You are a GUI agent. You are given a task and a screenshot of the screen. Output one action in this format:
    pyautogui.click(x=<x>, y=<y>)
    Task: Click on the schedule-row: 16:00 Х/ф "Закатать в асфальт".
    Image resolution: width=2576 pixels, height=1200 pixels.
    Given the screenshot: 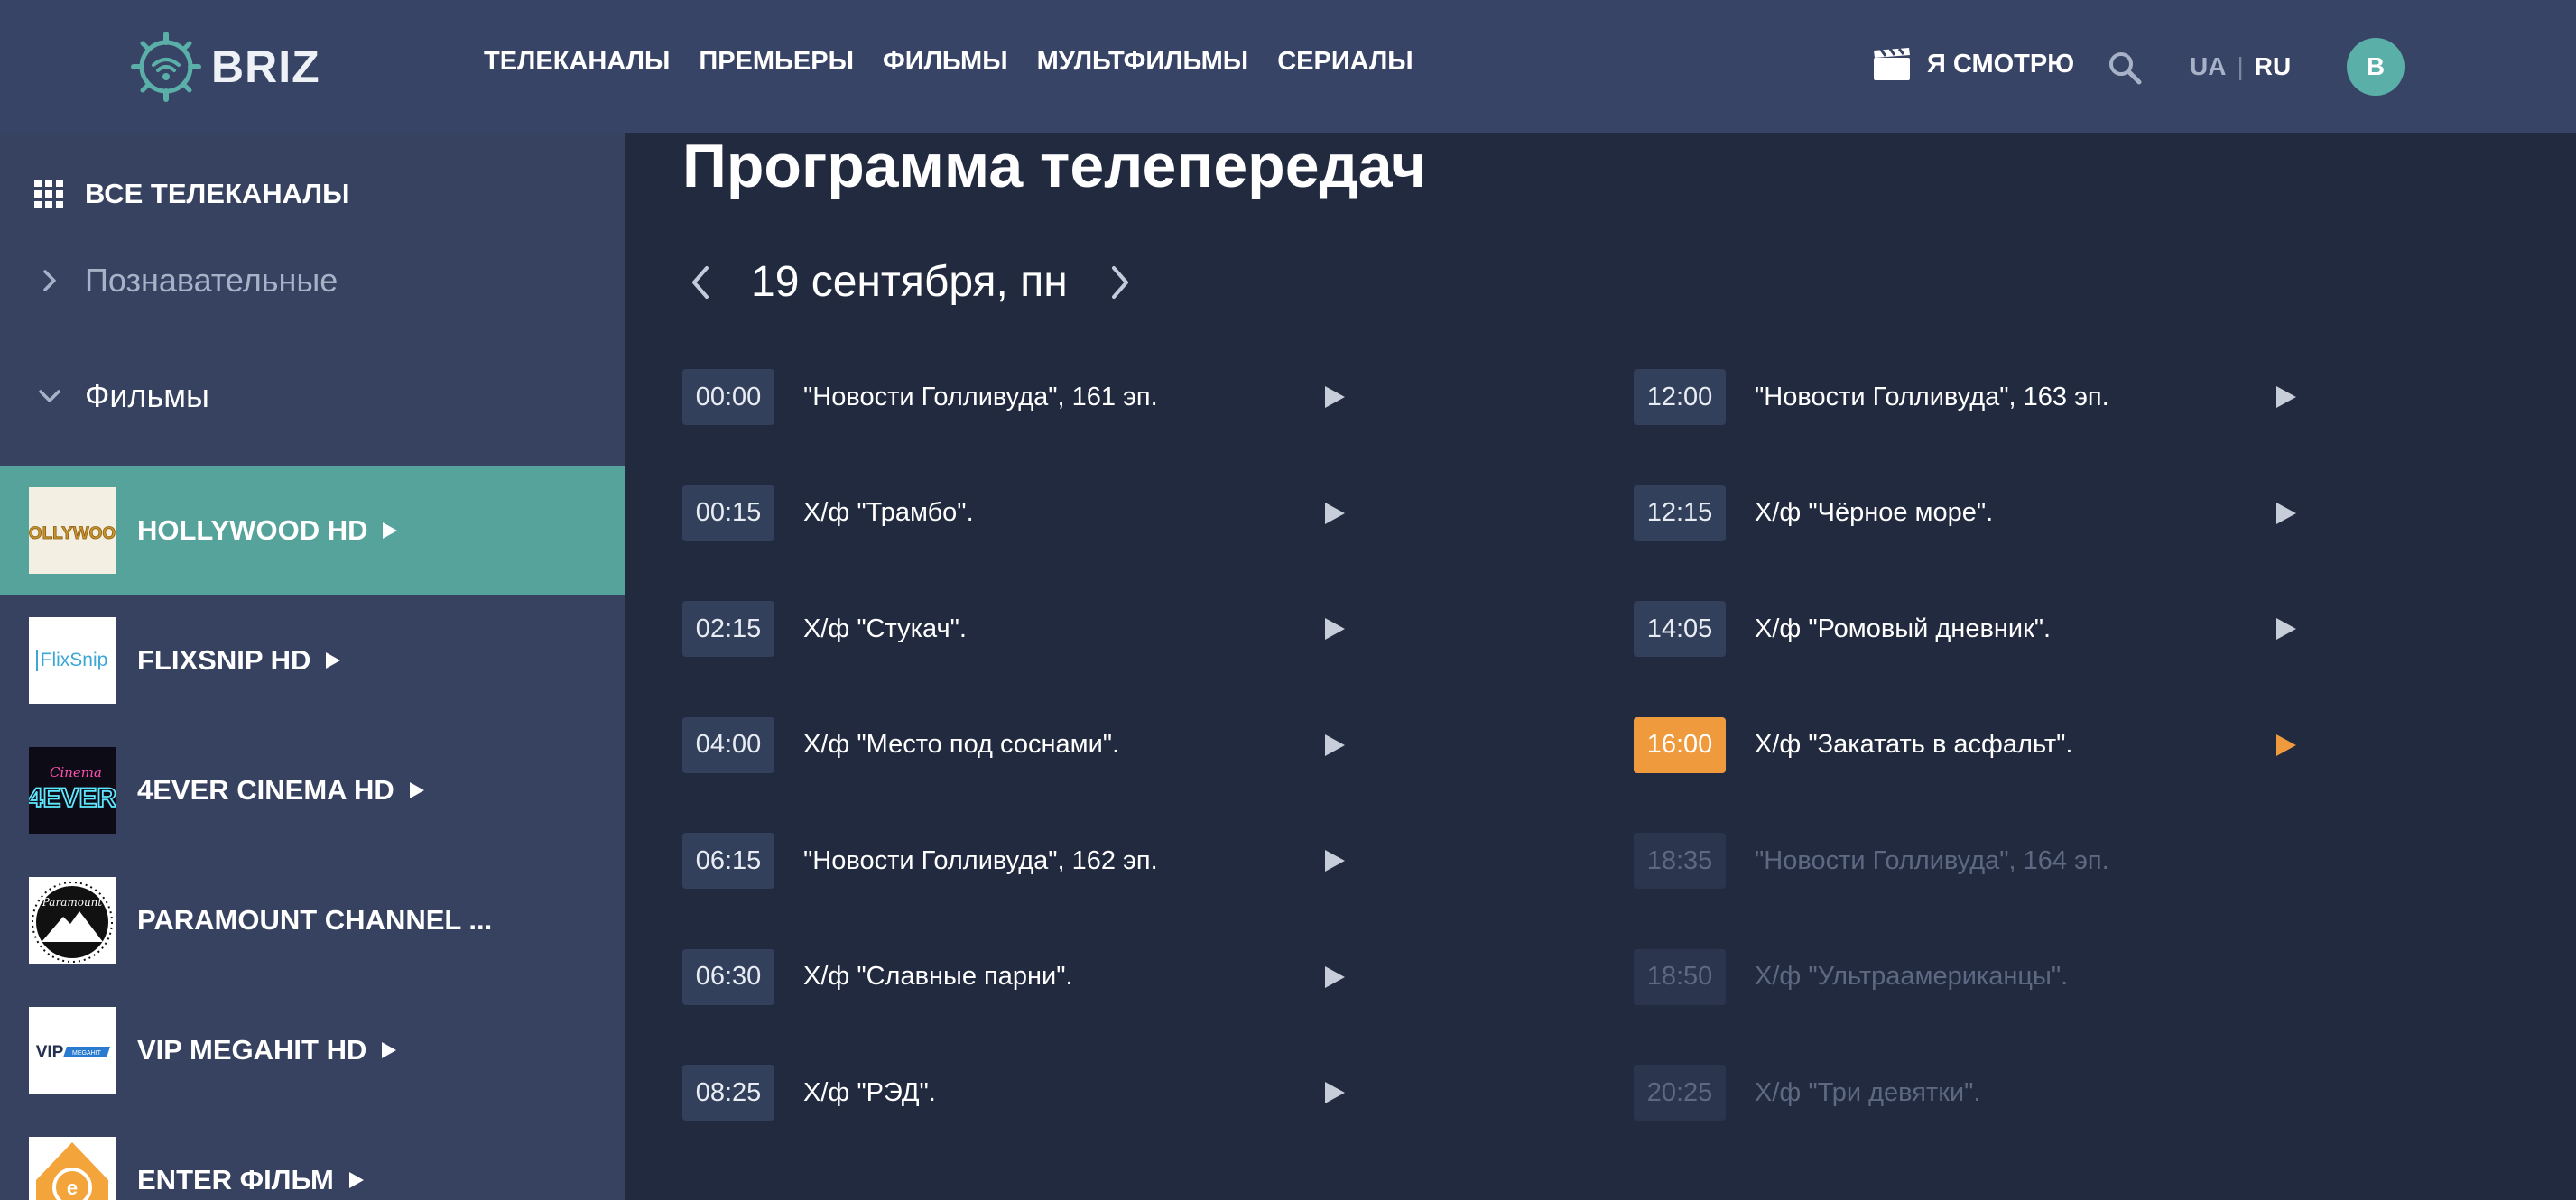 What is the action you would take?
    pyautogui.click(x=1977, y=744)
    